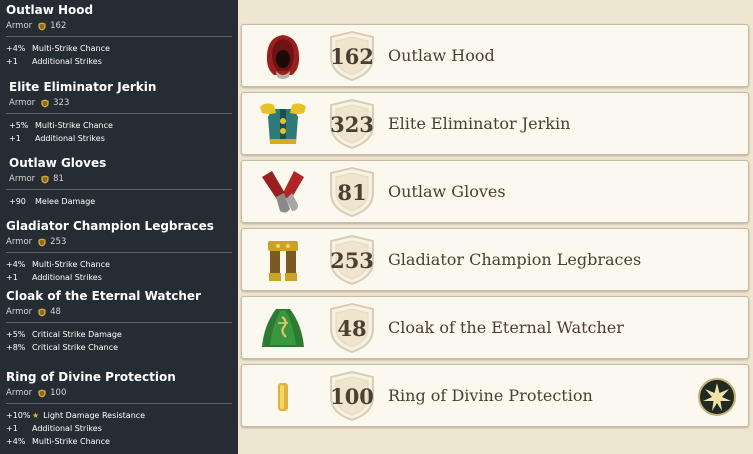 The image size is (753, 454). I want to click on hood-icon, so click(283, 57).